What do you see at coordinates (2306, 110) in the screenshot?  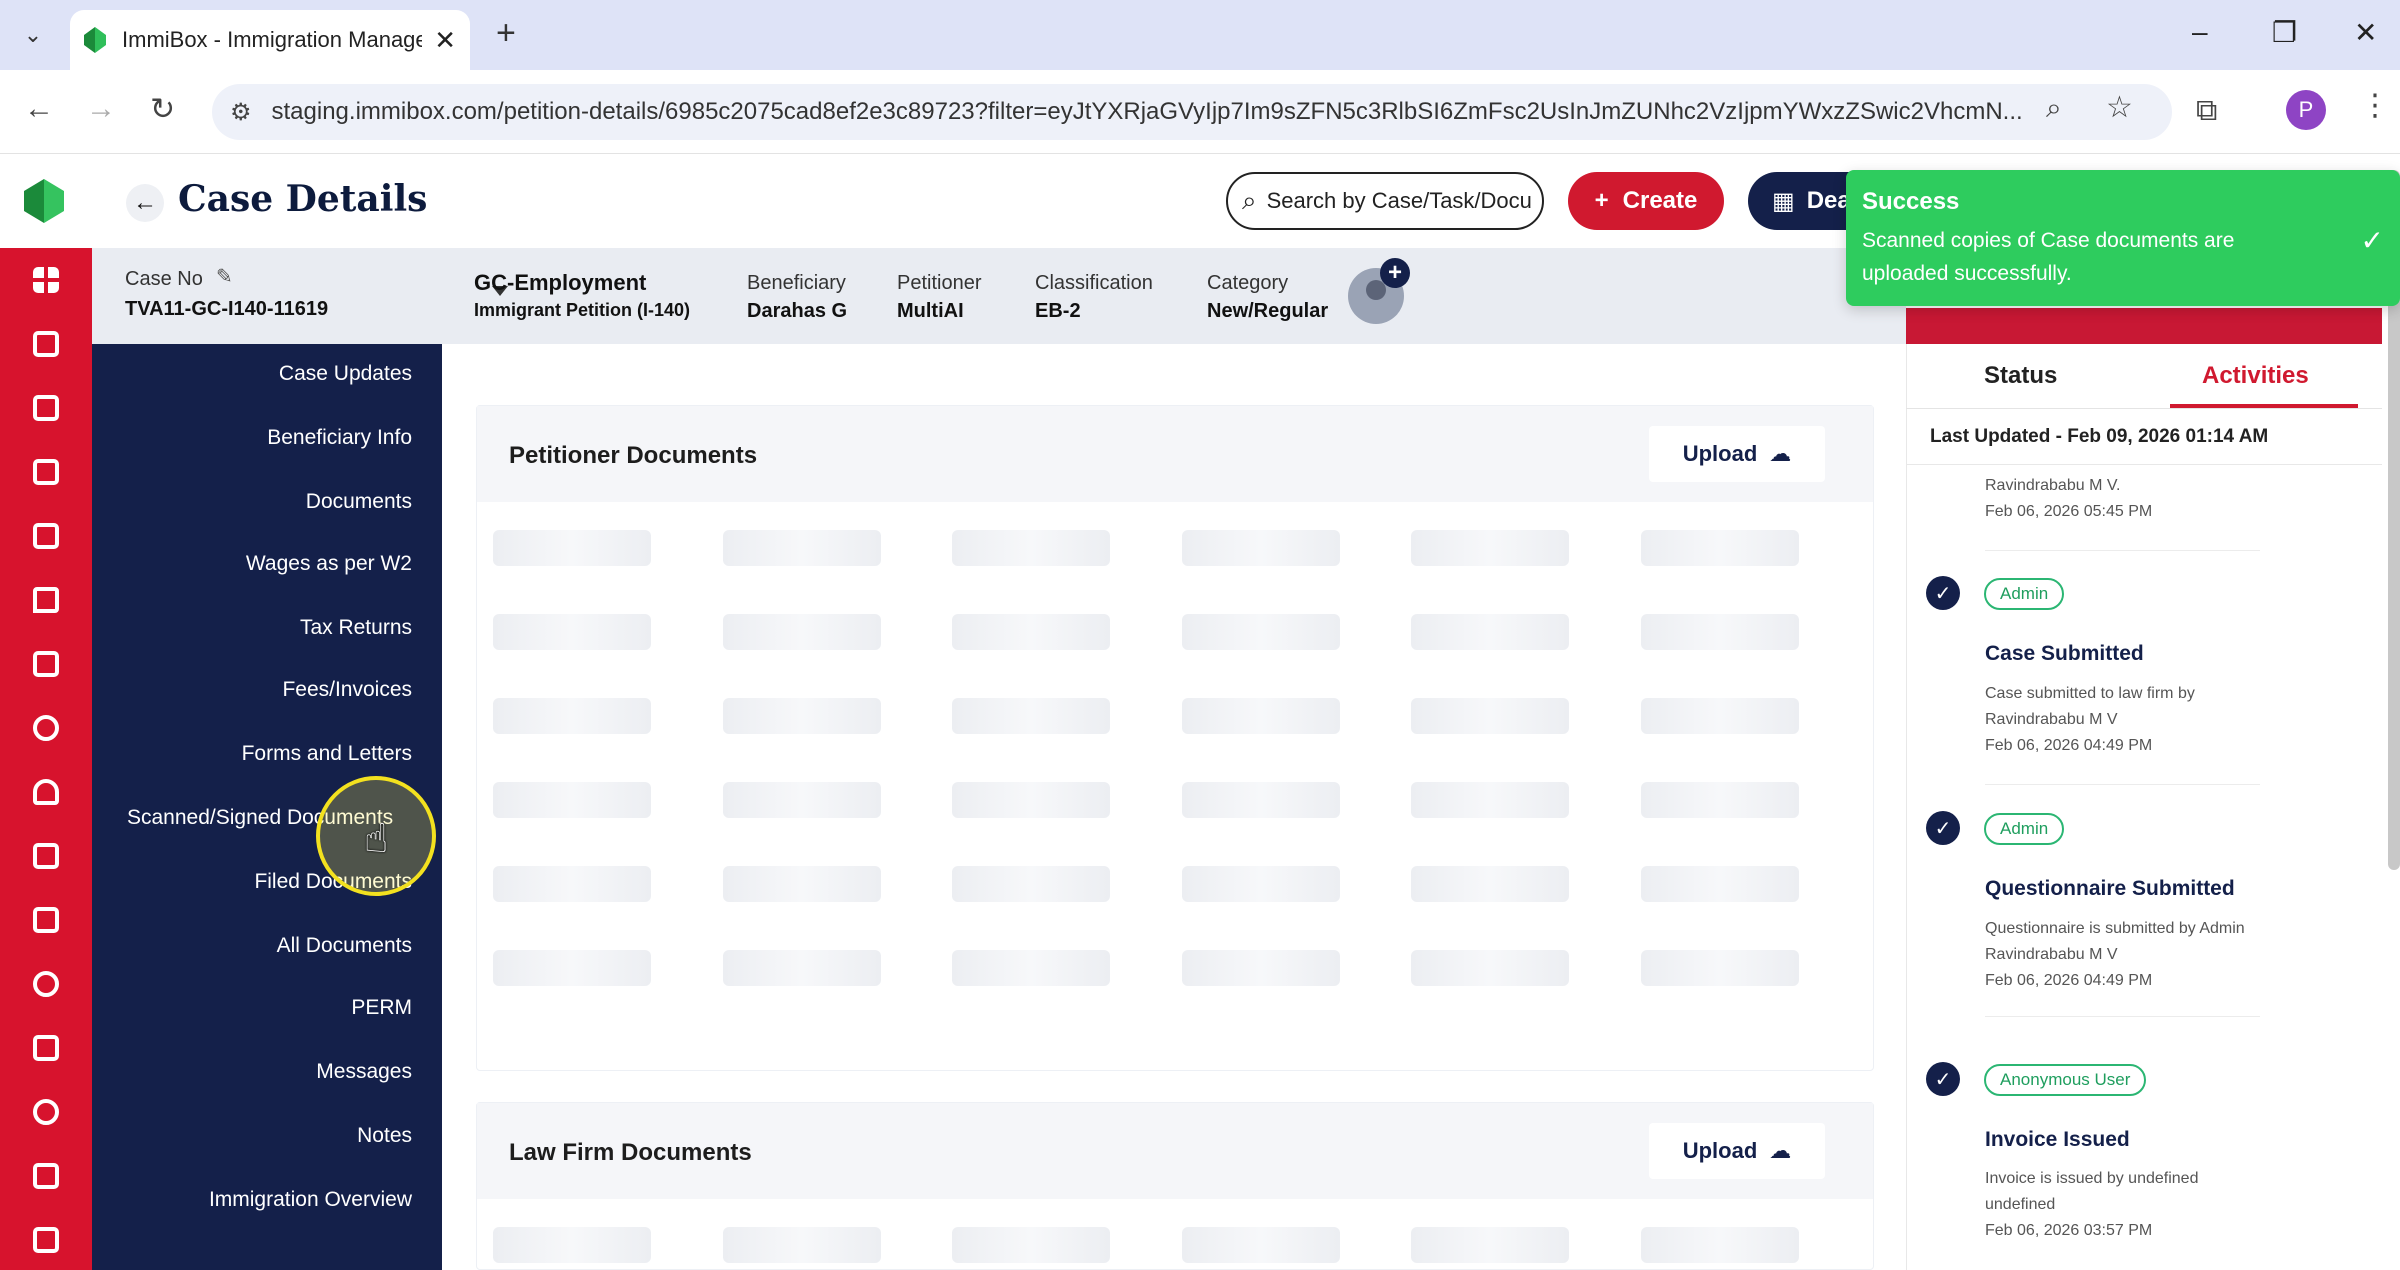 I see `profile-avatar: P` at bounding box center [2306, 110].